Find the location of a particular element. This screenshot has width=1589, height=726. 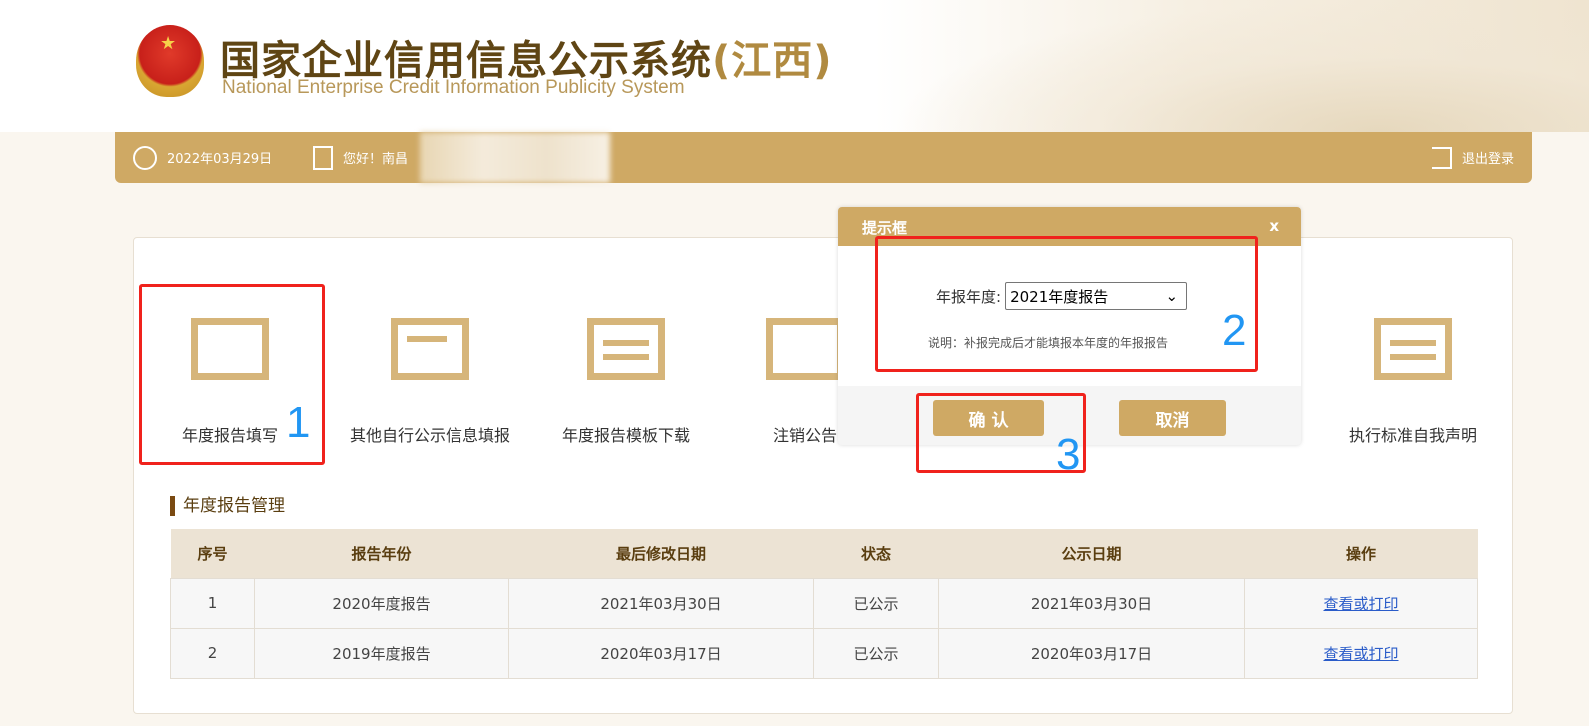

tile-other-info: 其他自行公示信息填报 is located at coordinates (430, 377).